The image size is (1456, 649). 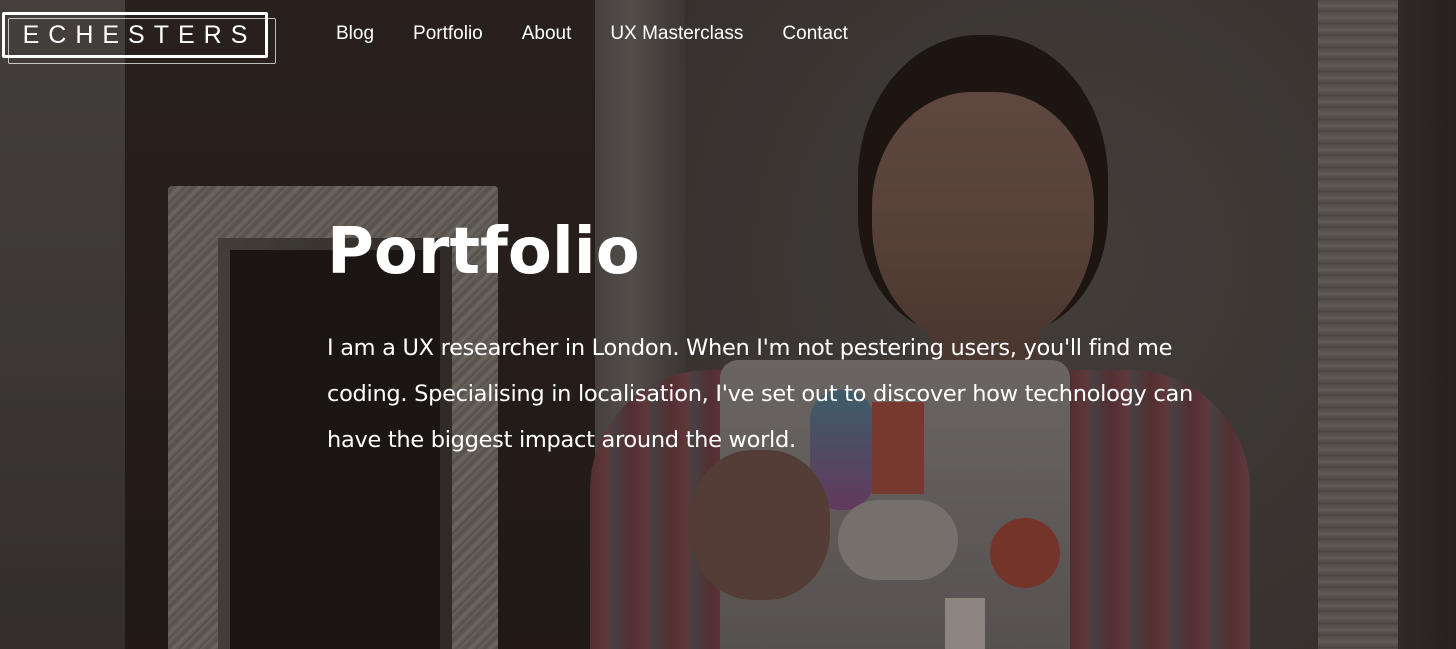 I want to click on nav-ux-masterclass: UX Masterclass, so click(x=676, y=34).